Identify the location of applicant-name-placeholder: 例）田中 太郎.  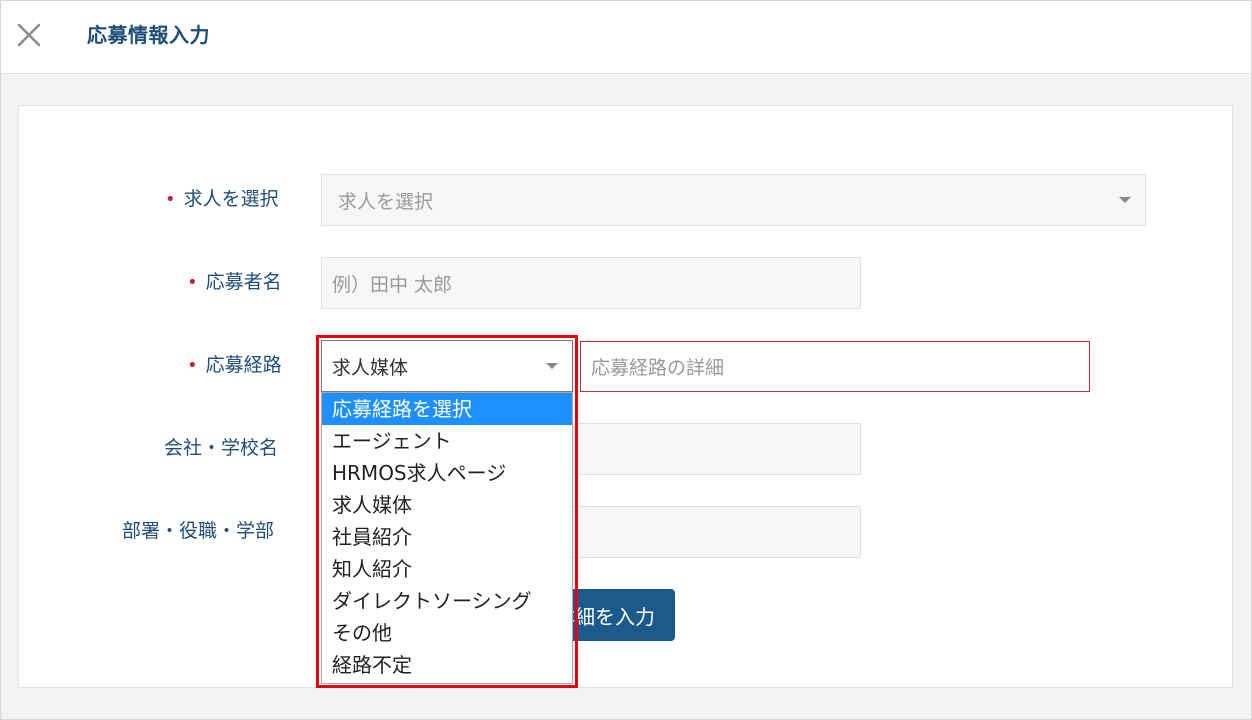
(392, 284).